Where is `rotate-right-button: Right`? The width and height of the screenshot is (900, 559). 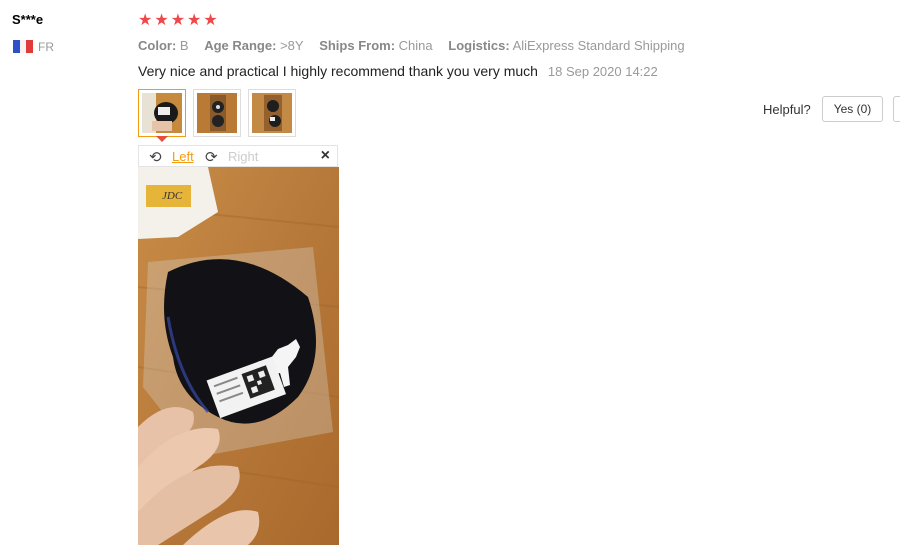
rotate-right-button: Right is located at coordinates (243, 156).